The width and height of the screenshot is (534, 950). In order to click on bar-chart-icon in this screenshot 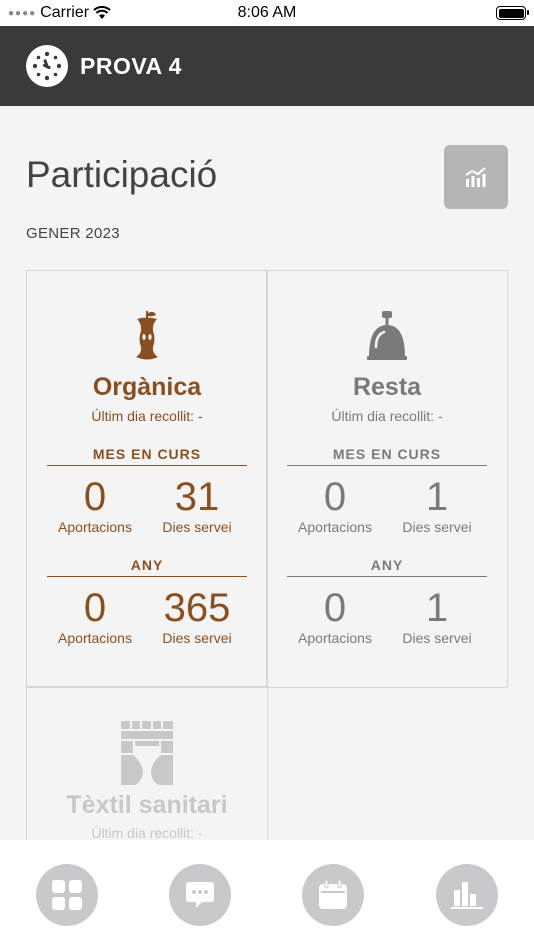, I will do `click(467, 895)`.